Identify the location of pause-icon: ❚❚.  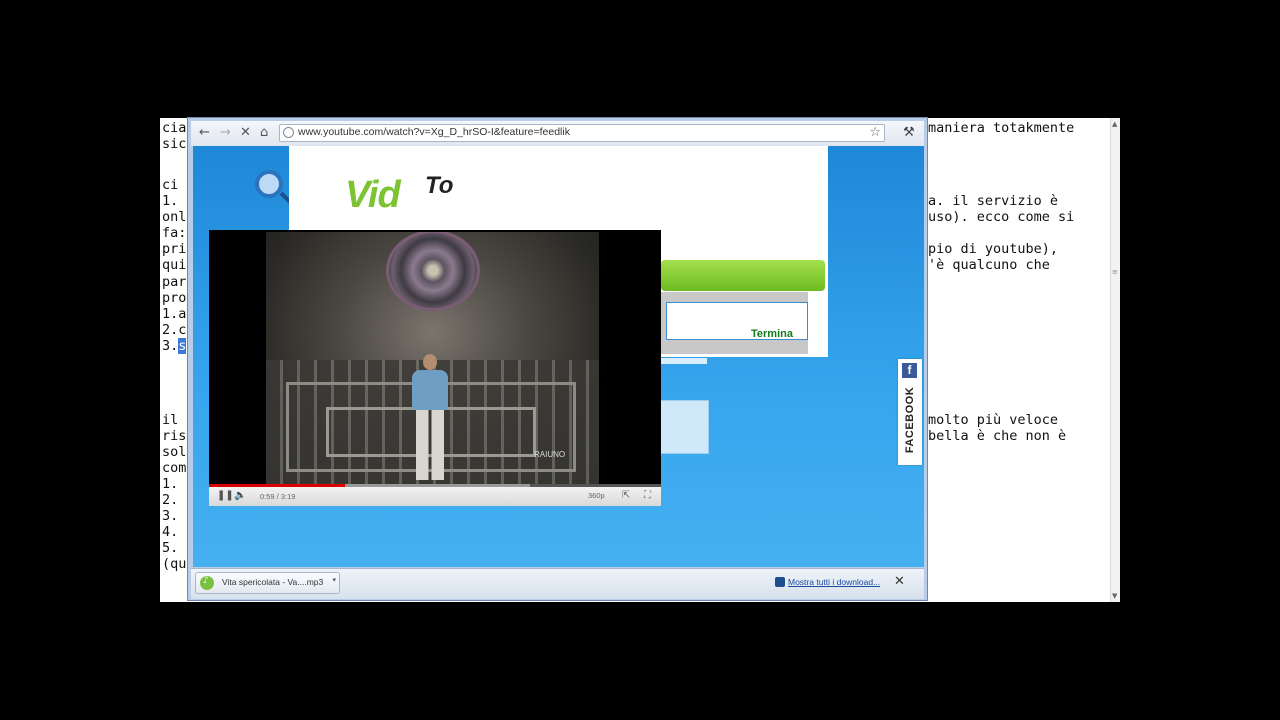
(225, 495).